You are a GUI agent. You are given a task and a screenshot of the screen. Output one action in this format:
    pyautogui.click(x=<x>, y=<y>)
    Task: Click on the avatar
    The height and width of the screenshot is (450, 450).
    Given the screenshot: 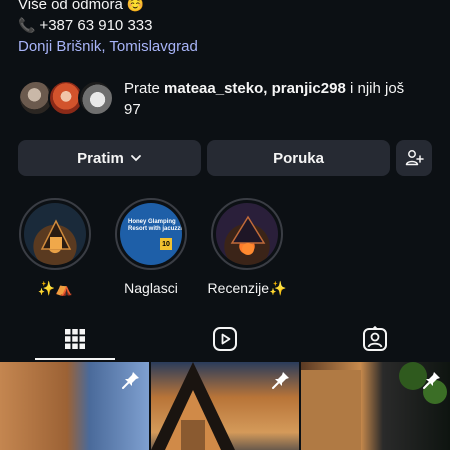 What is the action you would take?
    pyautogui.click(x=96, y=98)
    